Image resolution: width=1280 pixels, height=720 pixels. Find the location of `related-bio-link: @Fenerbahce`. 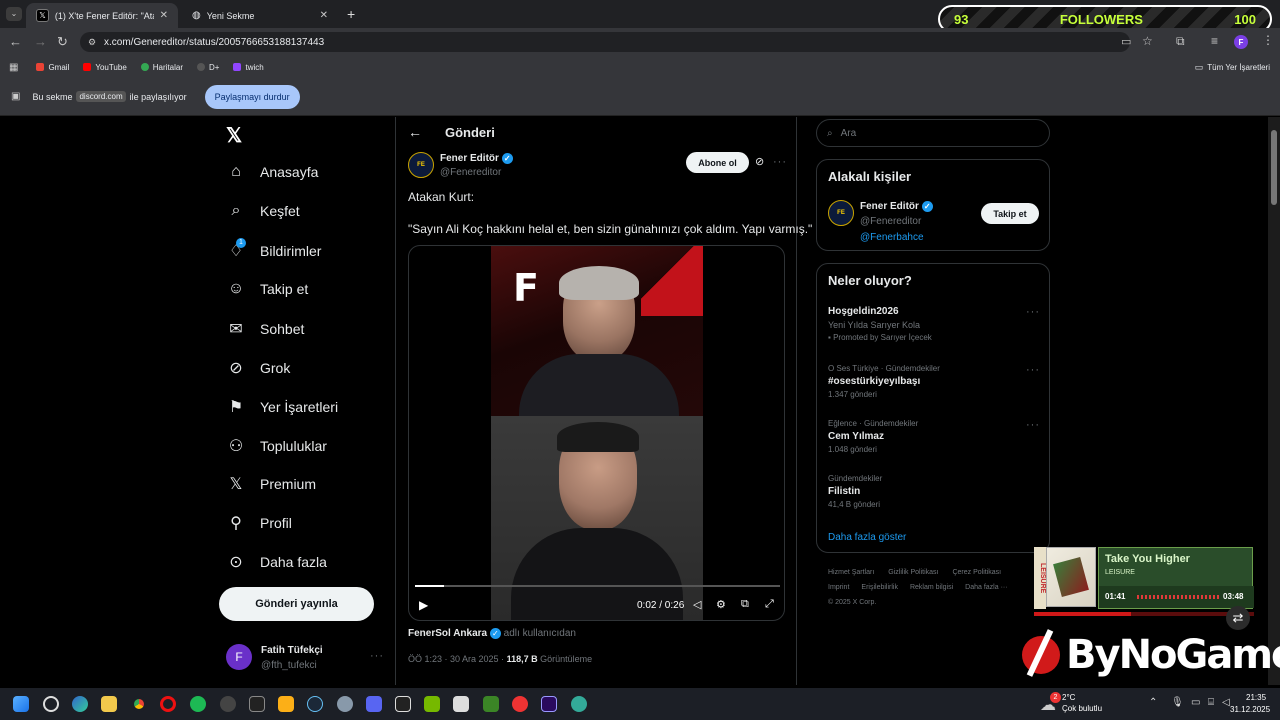

related-bio-link: @Fenerbahce is located at coordinates (892, 237).